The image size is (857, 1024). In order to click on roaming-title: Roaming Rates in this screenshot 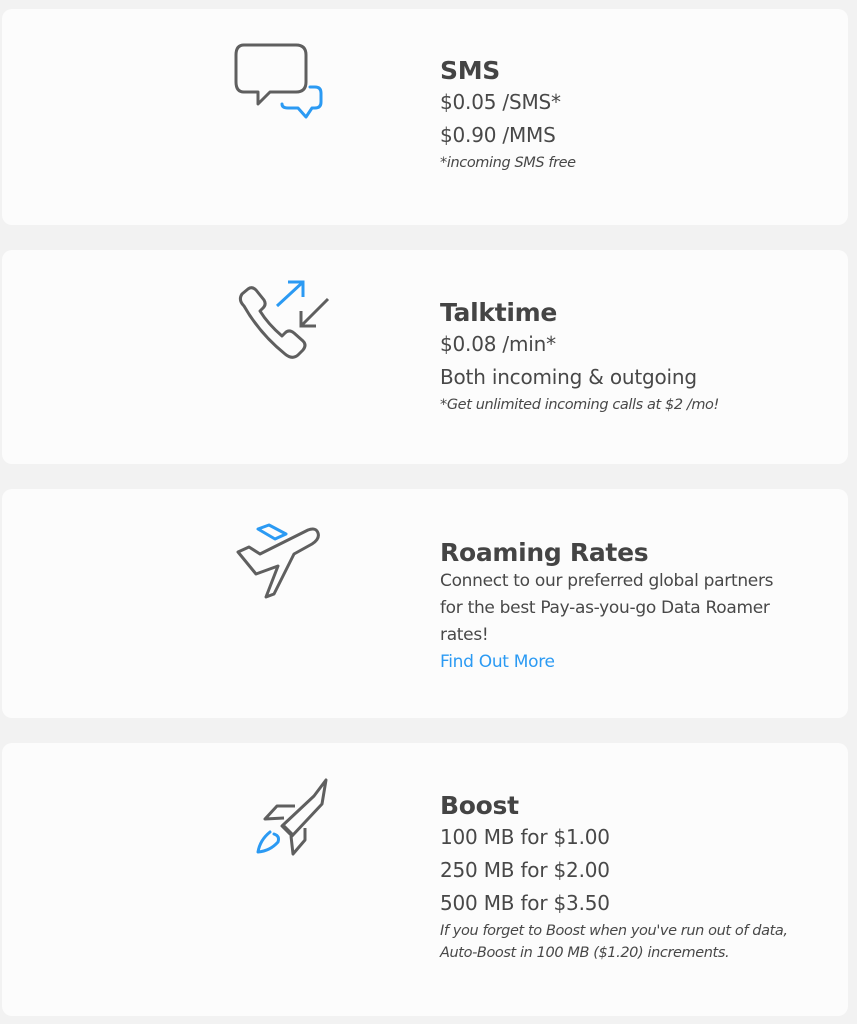, I will do `click(544, 552)`.